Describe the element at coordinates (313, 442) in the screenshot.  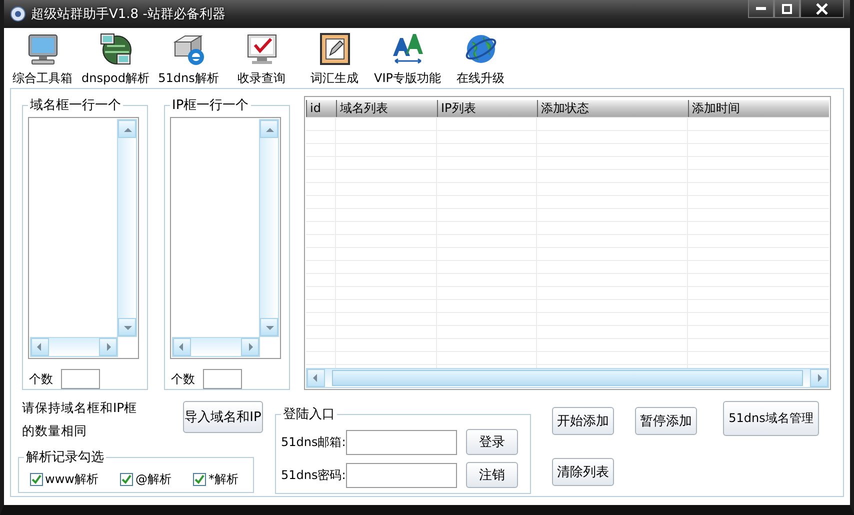
I see `field-label: 51dns邮箱:` at that location.